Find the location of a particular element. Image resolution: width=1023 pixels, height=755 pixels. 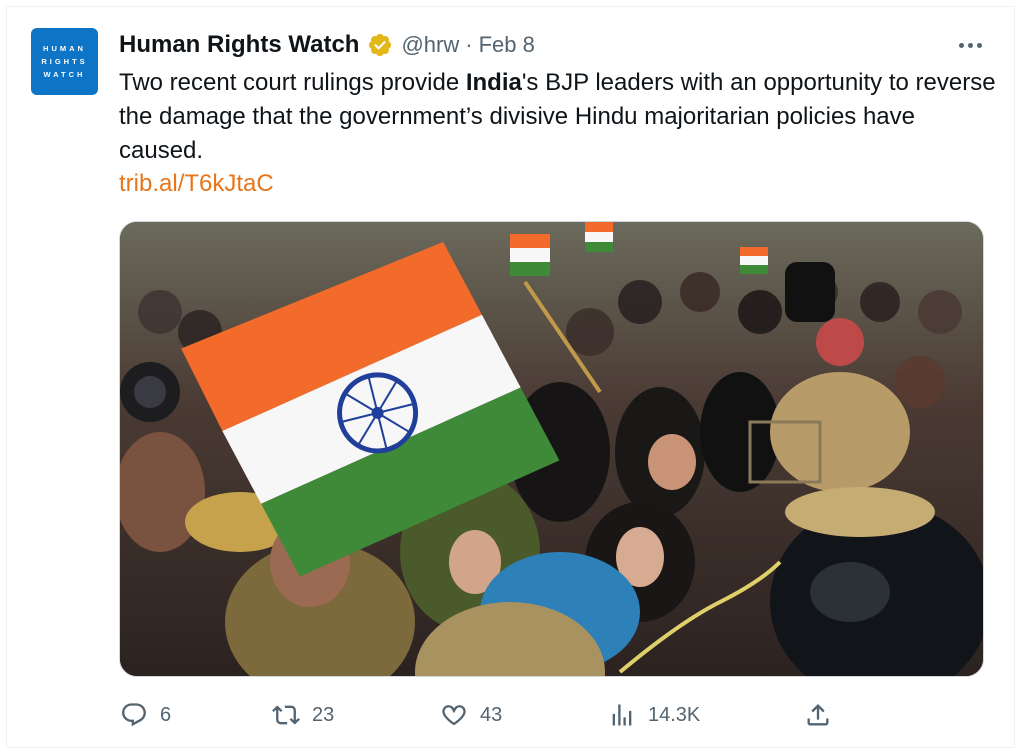

reply-button: 6 is located at coordinates (145, 715).